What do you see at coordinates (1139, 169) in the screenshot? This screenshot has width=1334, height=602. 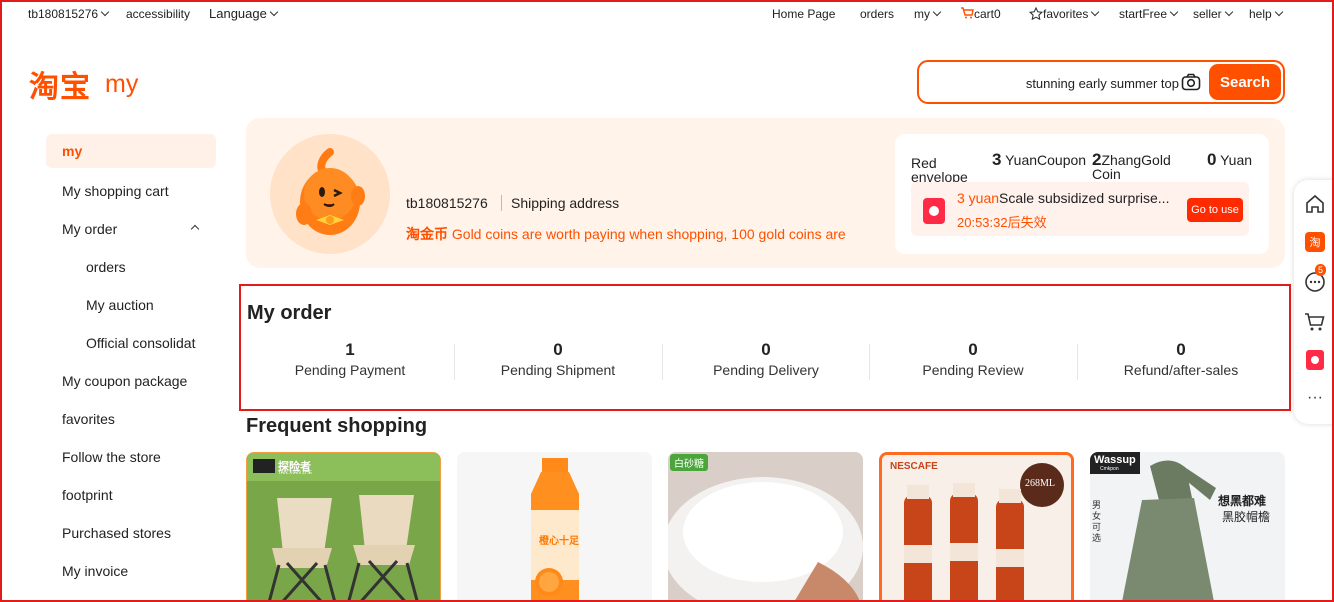 I see `gold-coin-stat: 2ZhangGold Coin` at bounding box center [1139, 169].